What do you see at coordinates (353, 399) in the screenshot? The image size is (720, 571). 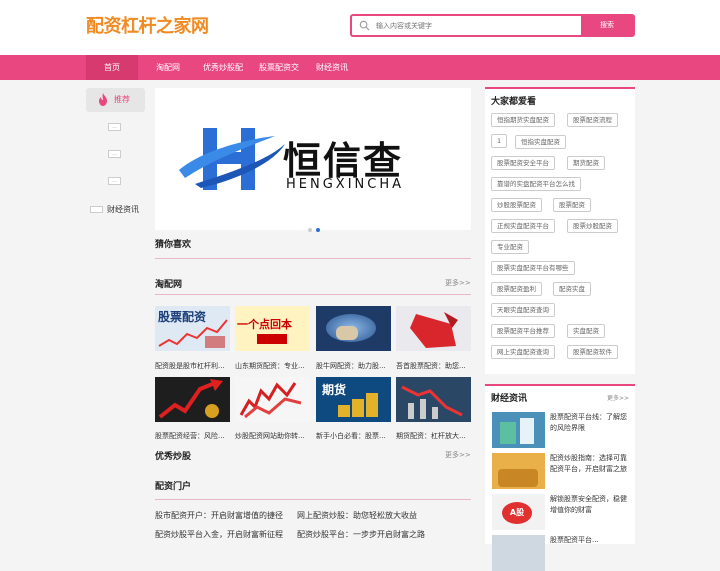 I see `thumb-image: 期货` at bounding box center [353, 399].